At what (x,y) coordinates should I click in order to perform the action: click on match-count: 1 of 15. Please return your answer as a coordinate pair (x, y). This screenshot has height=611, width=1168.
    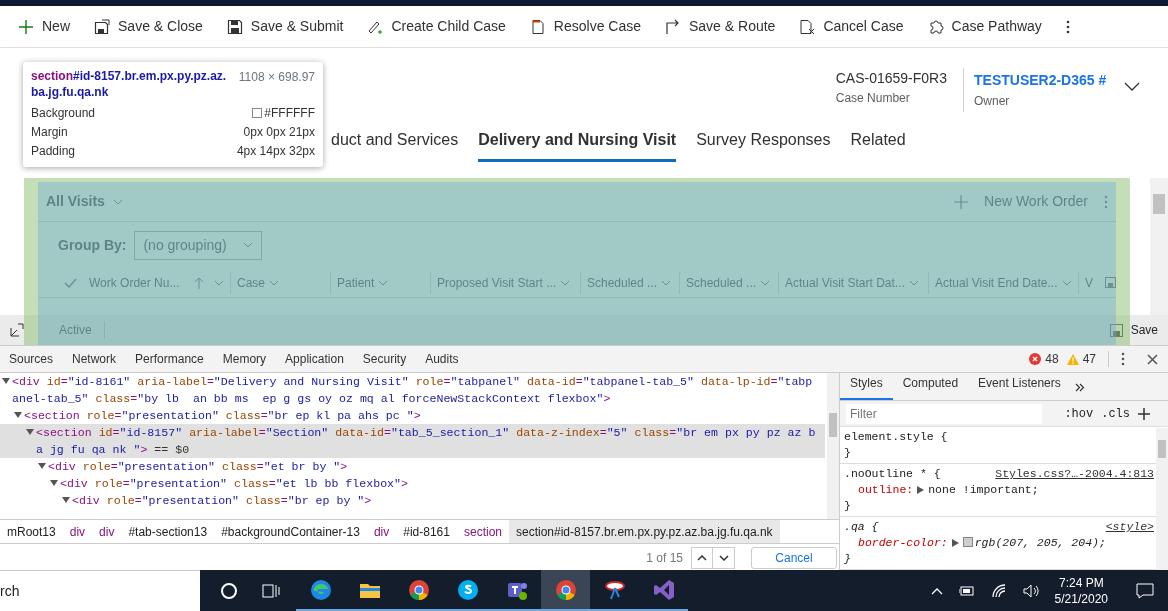
    Looking at the image, I should click on (664, 558).